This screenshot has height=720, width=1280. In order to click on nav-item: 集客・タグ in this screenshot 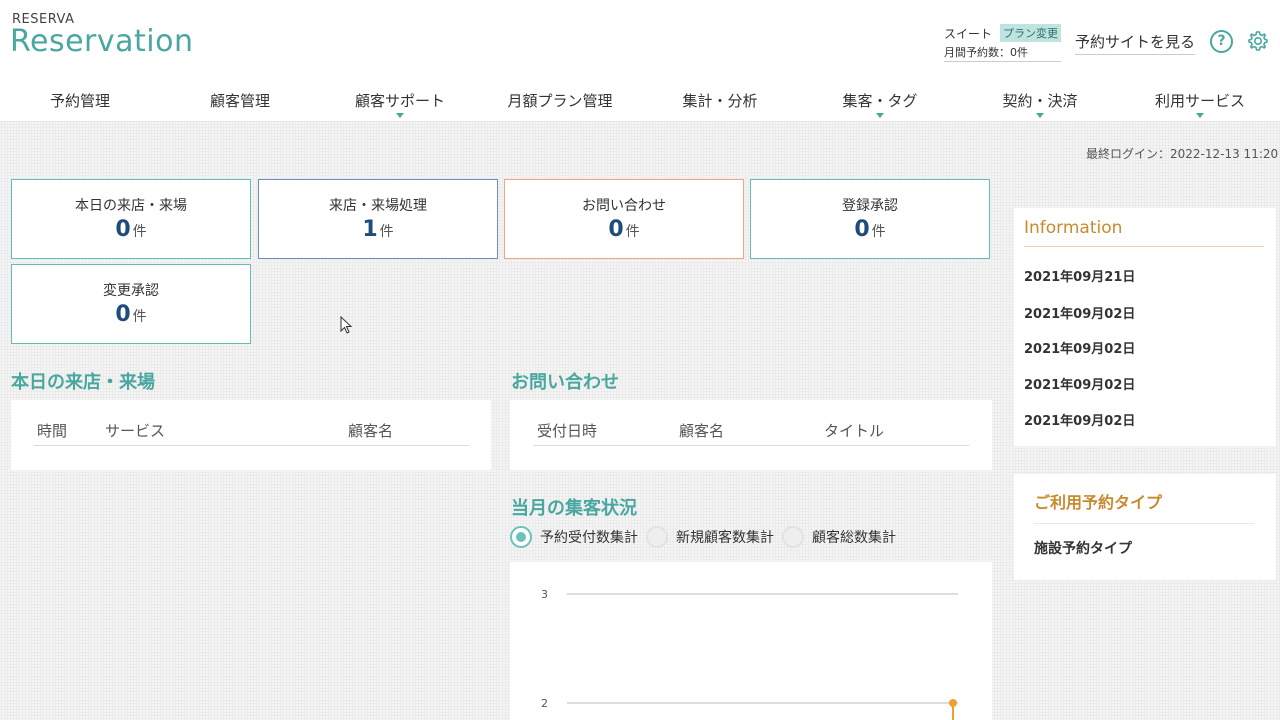, I will do `click(880, 99)`.